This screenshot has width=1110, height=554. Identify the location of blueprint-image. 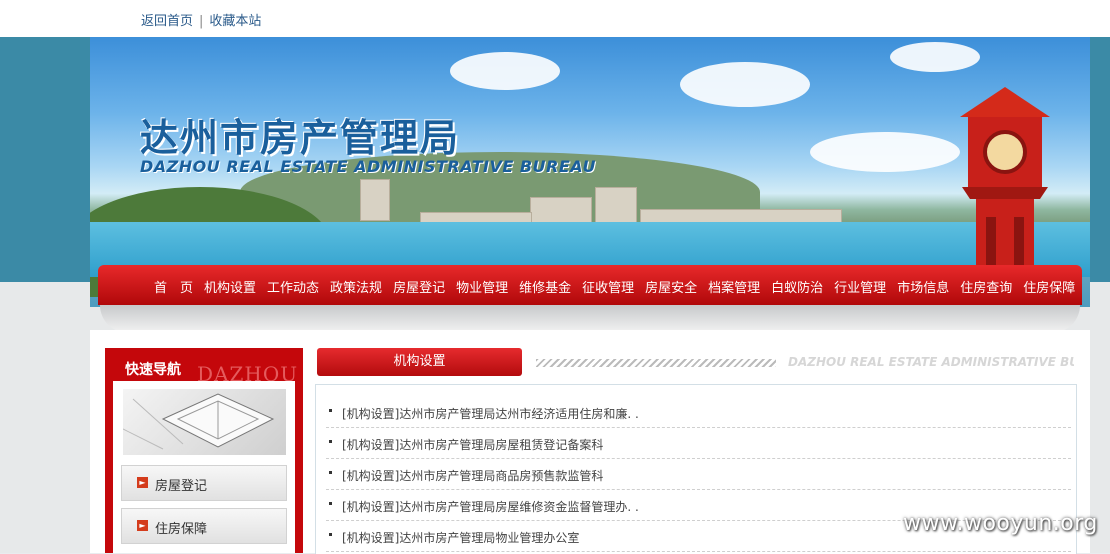
(204, 422).